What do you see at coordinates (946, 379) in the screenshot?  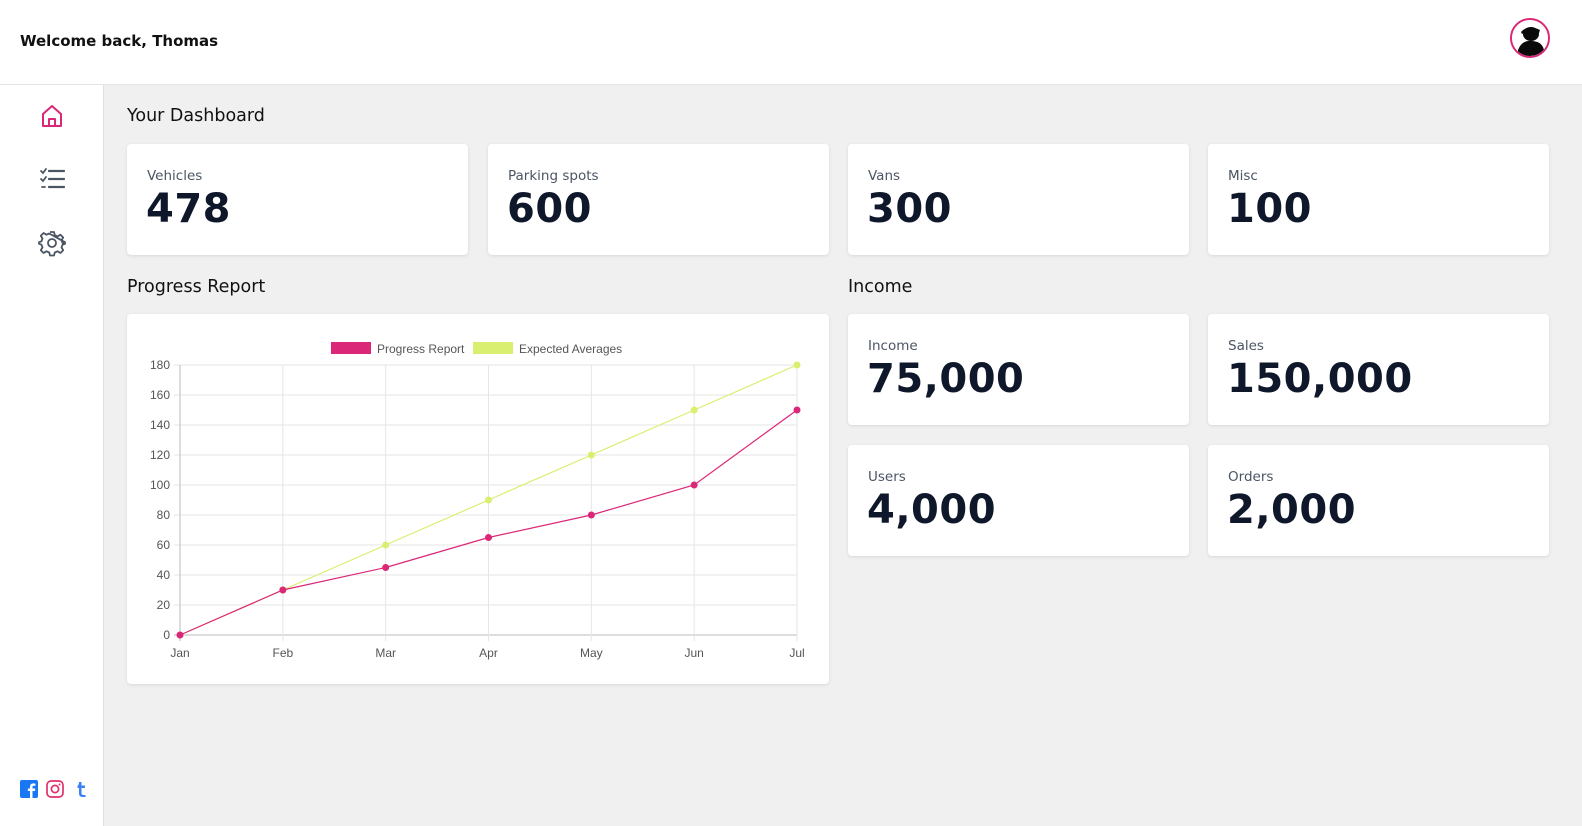 I see `stat-value: 75,000` at bounding box center [946, 379].